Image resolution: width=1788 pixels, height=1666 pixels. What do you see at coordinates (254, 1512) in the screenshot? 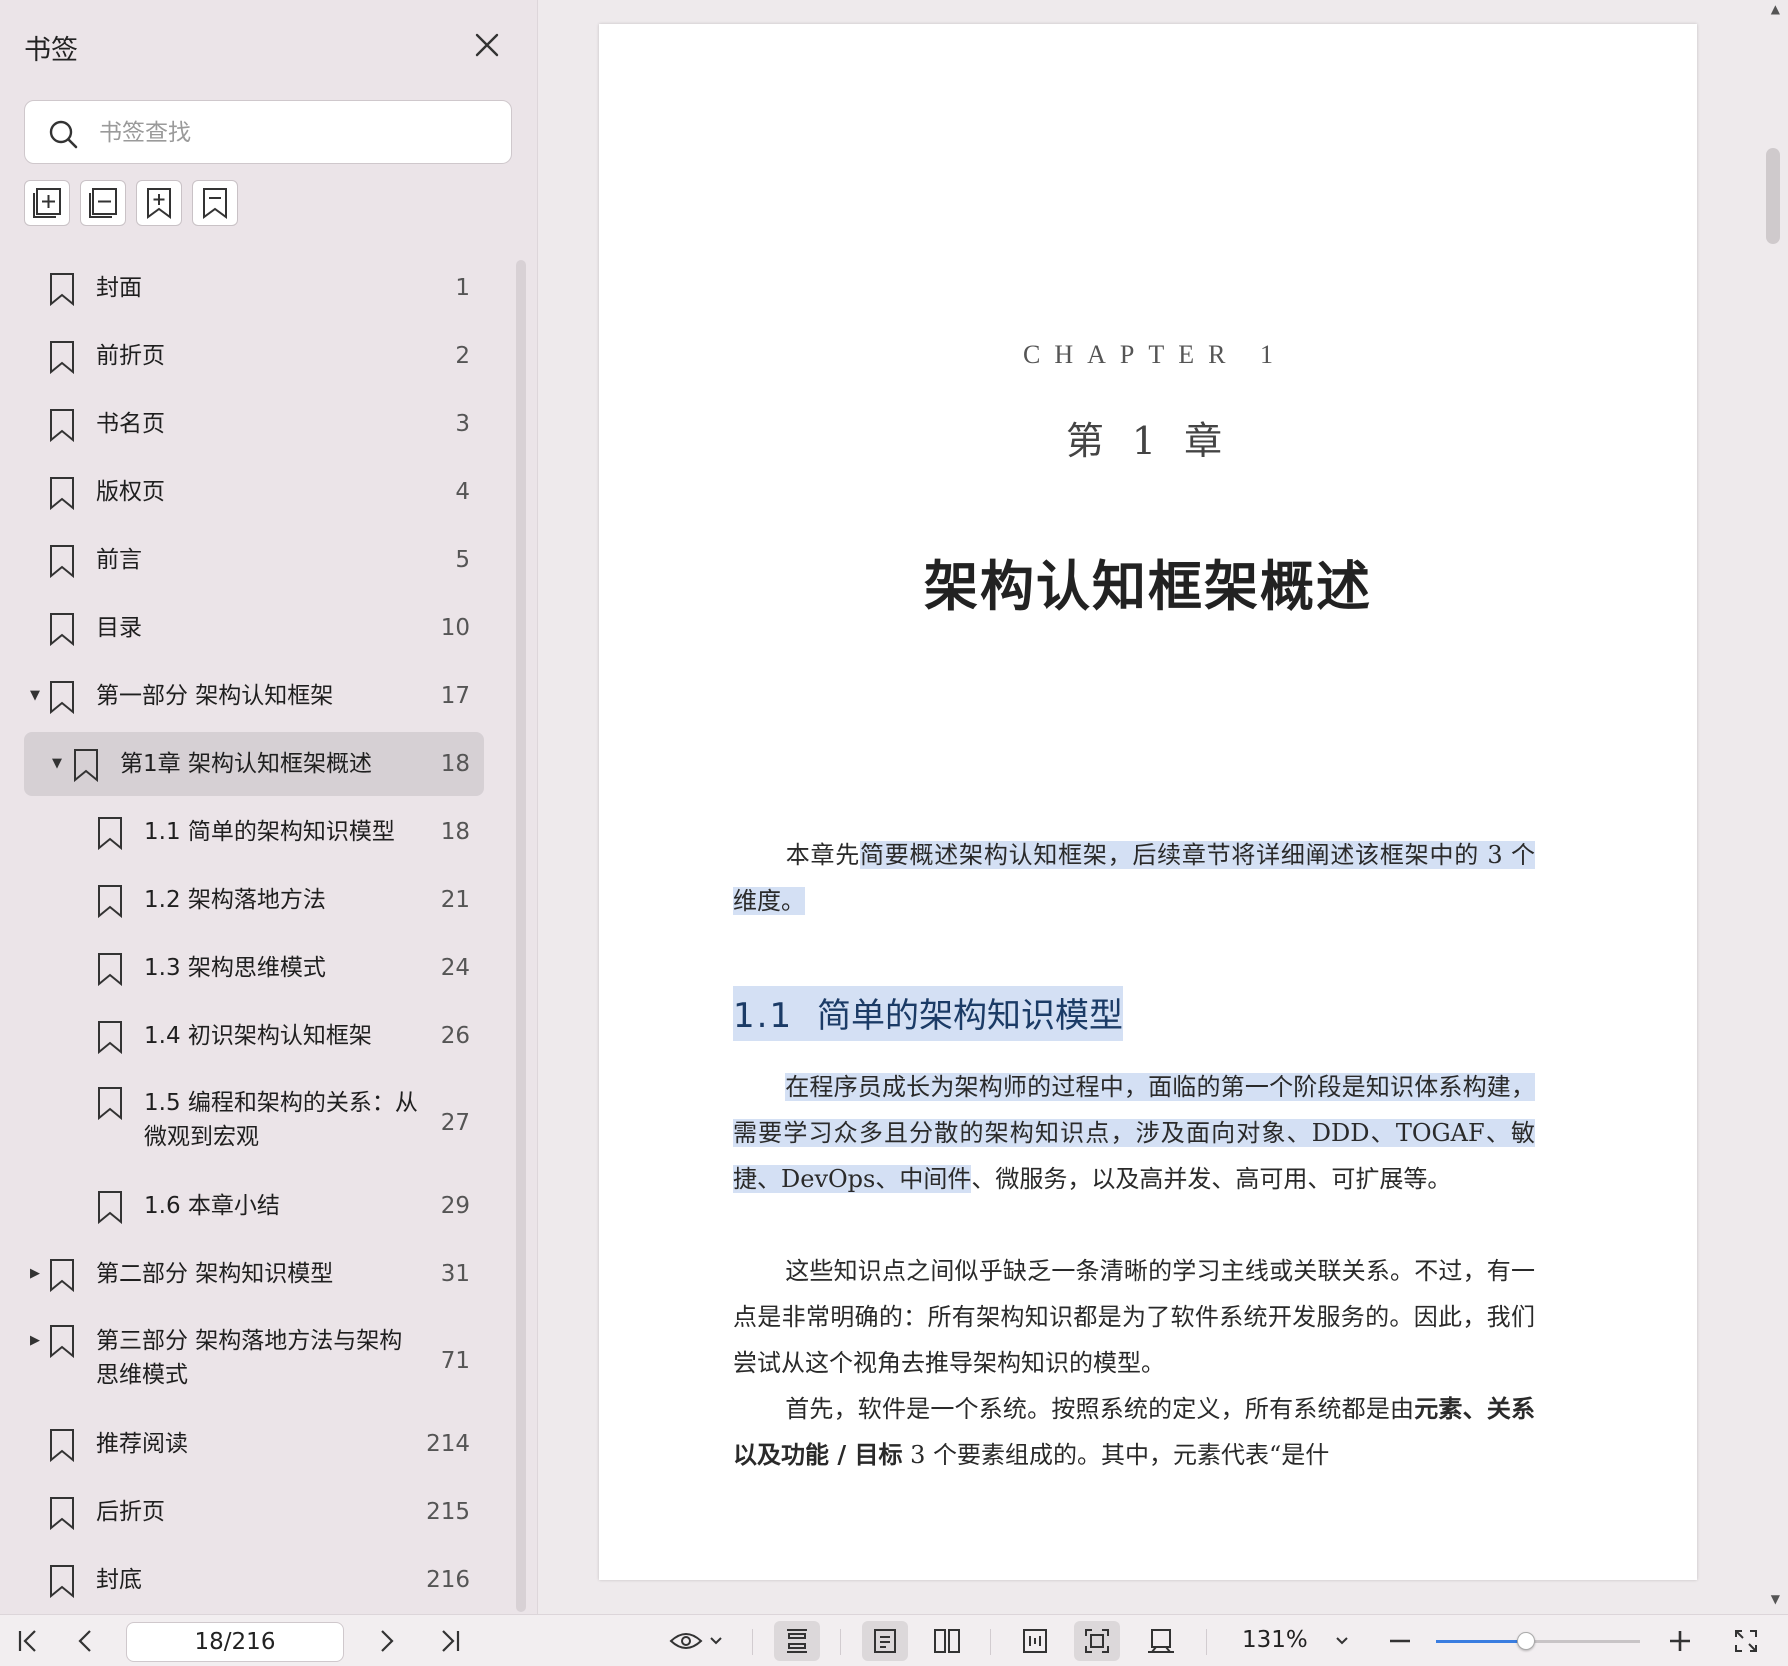
I see `bookmark-item: 后折页 215` at bounding box center [254, 1512].